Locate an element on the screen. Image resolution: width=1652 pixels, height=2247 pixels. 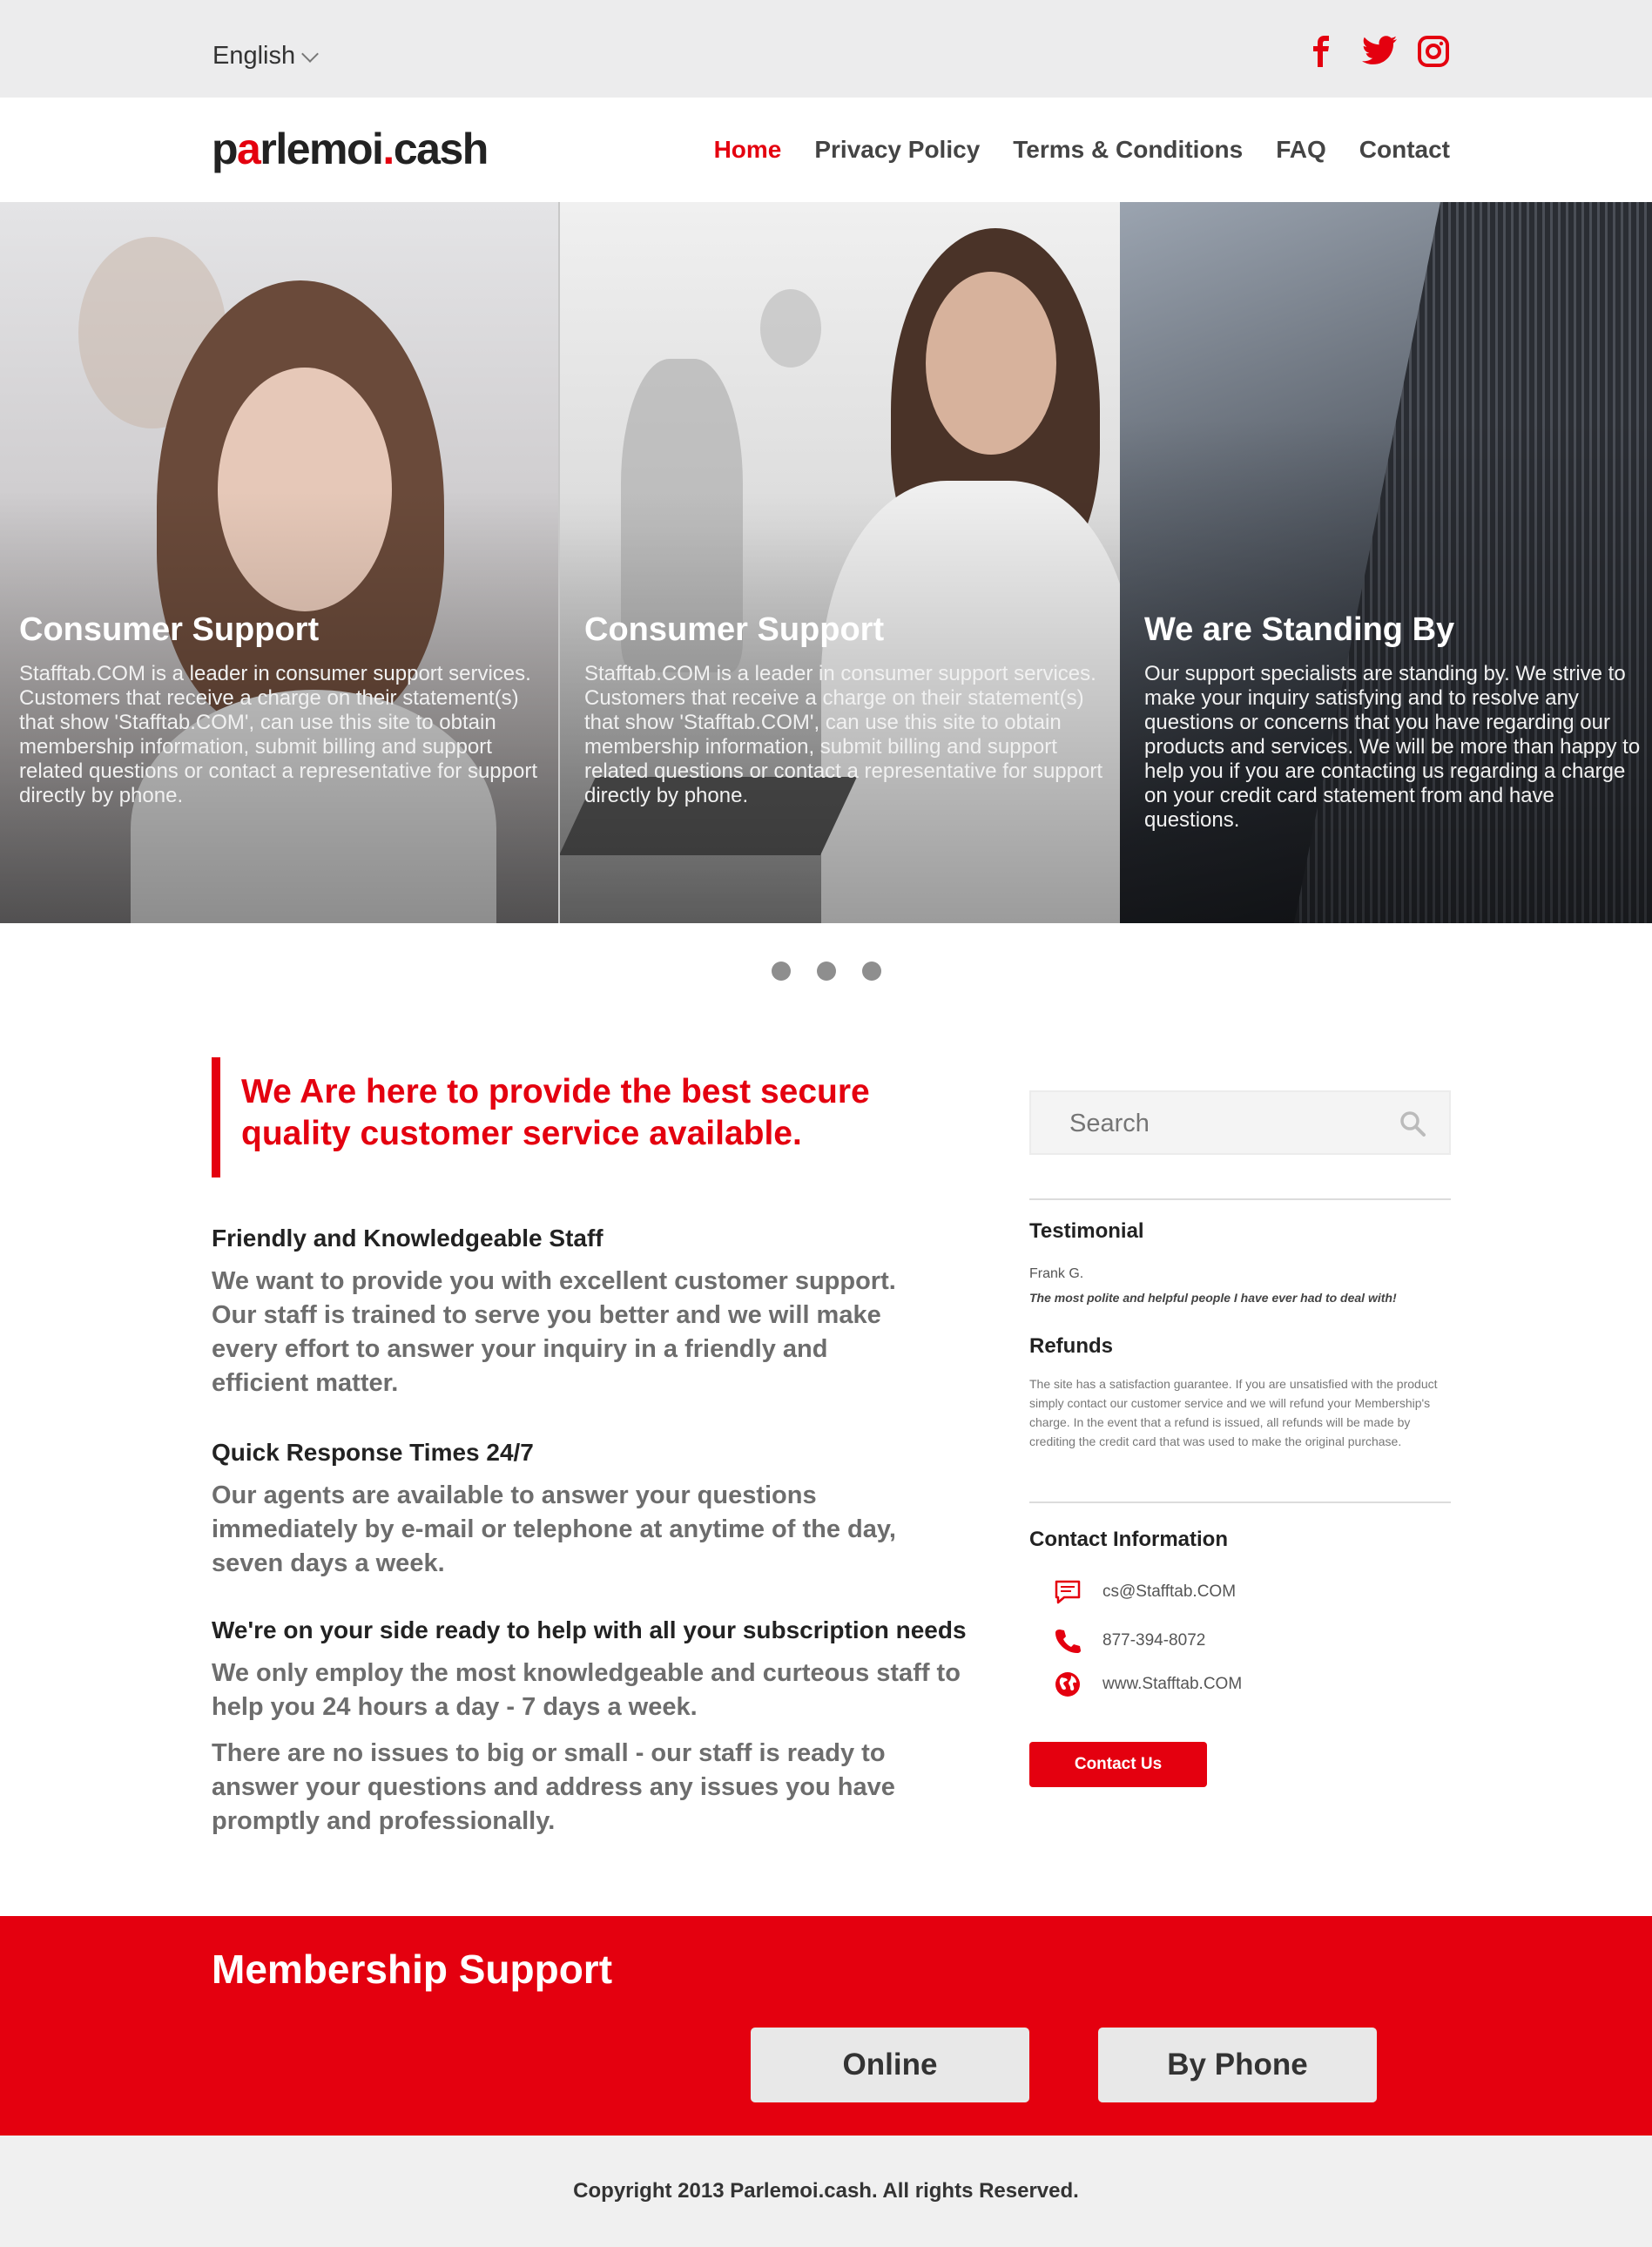
testimonial-author: Frank G. is located at coordinates (1056, 1273).